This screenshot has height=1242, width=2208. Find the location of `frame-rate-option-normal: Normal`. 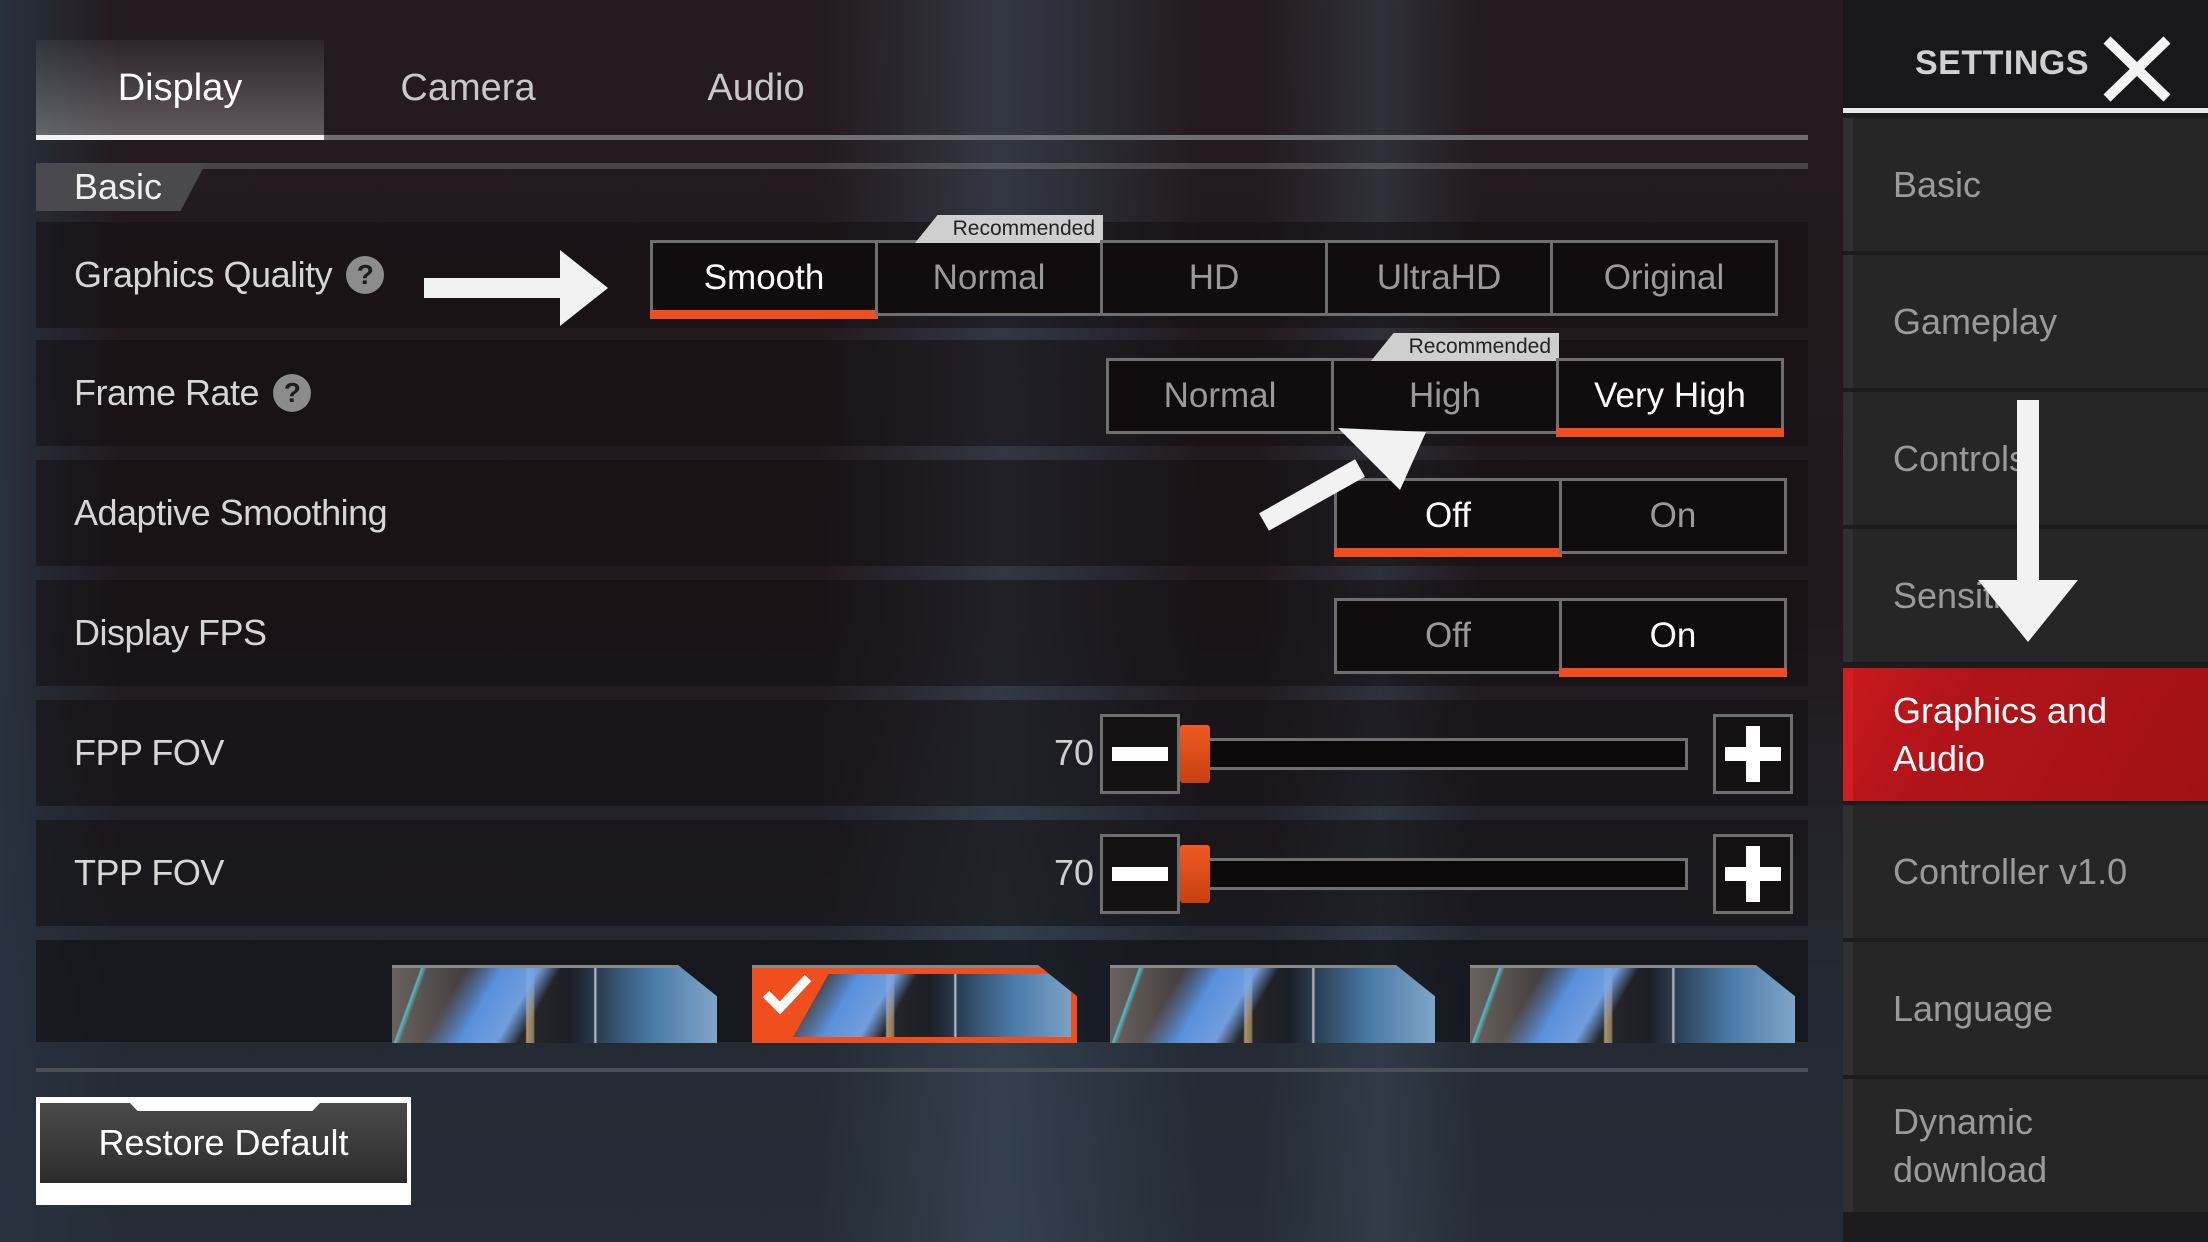

frame-rate-option-normal: Normal is located at coordinates (1220, 396).